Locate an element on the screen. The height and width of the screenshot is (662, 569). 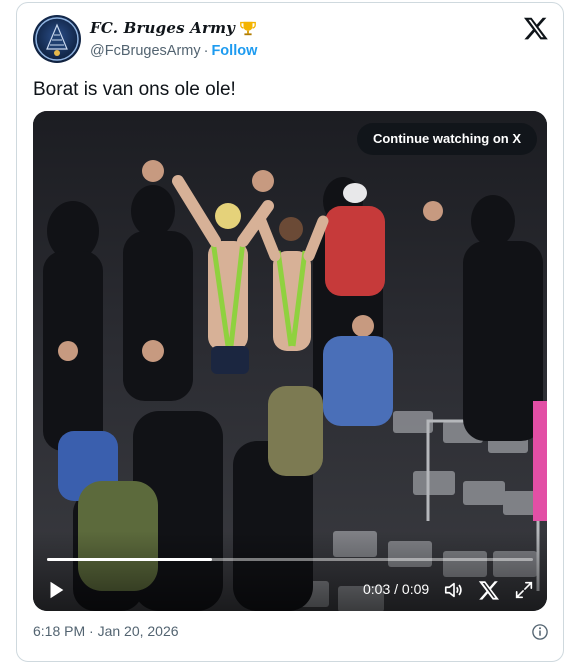
video-time: 0:03 / 0:09 is located at coordinates (396, 589).